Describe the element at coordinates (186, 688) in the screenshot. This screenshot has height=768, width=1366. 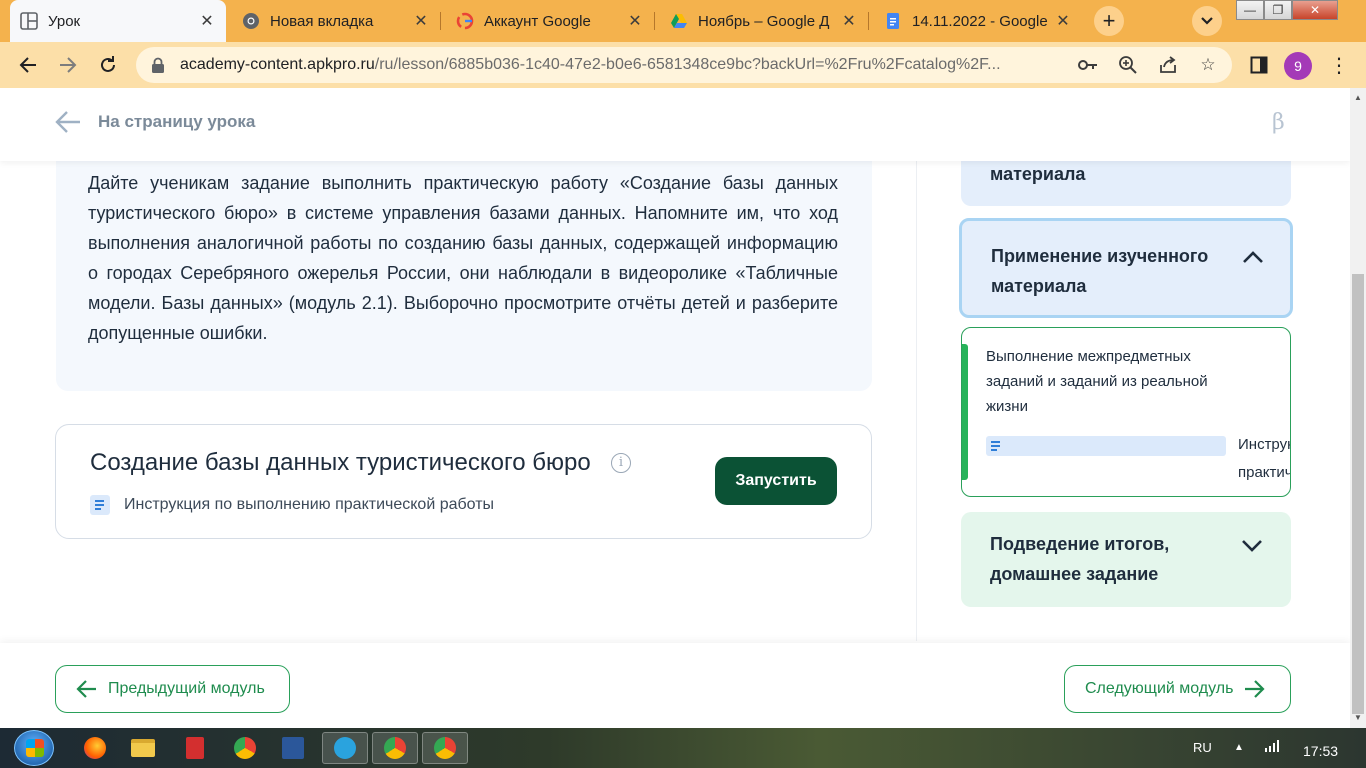
I see `previous-module-label: Предыдущий модуль` at that location.